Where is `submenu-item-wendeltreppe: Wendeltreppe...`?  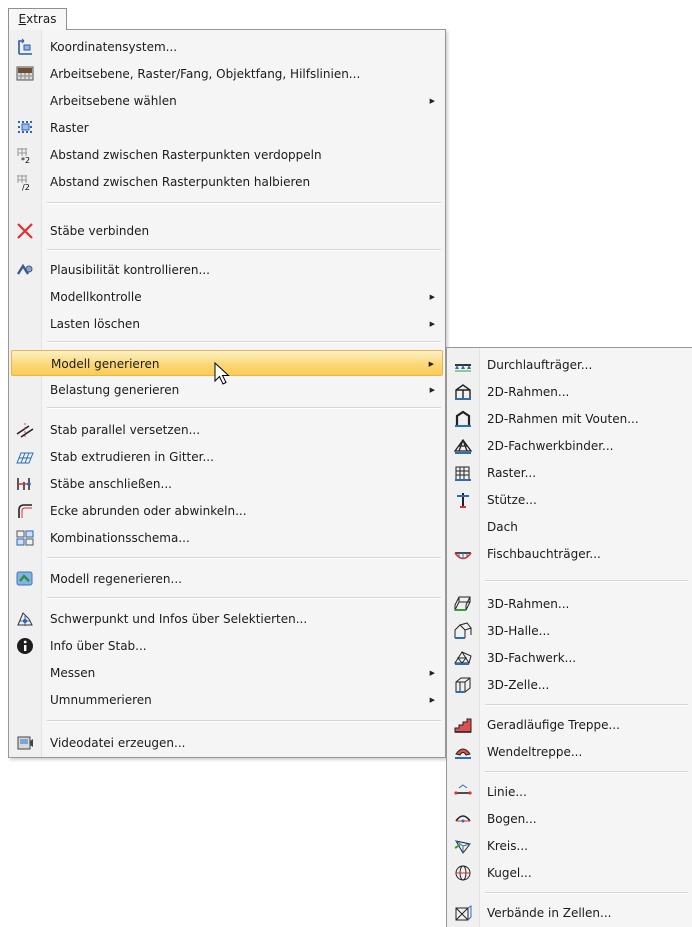 submenu-item-wendeltreppe: Wendeltreppe... is located at coordinates (569, 752).